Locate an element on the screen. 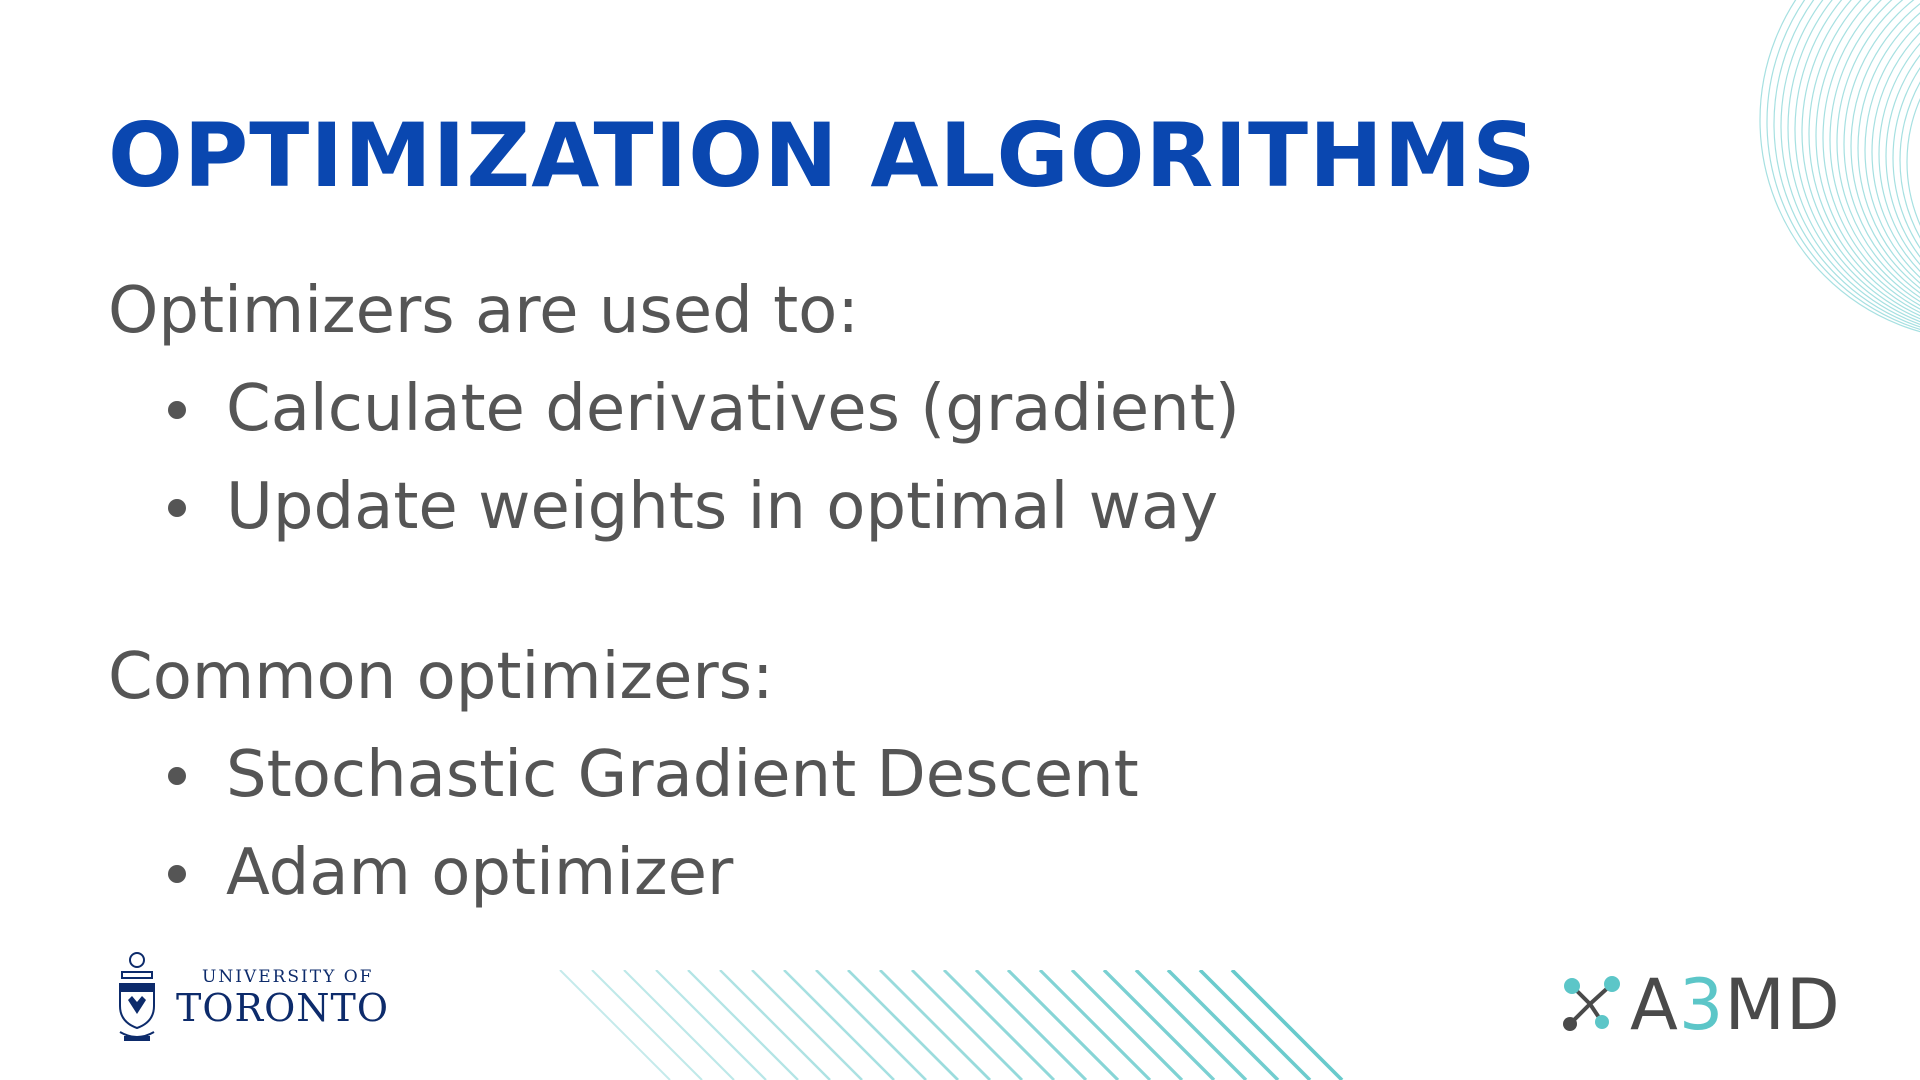 This screenshot has width=1920, height=1080. a3md-logo: A3MD is located at coordinates (1699, 1005).